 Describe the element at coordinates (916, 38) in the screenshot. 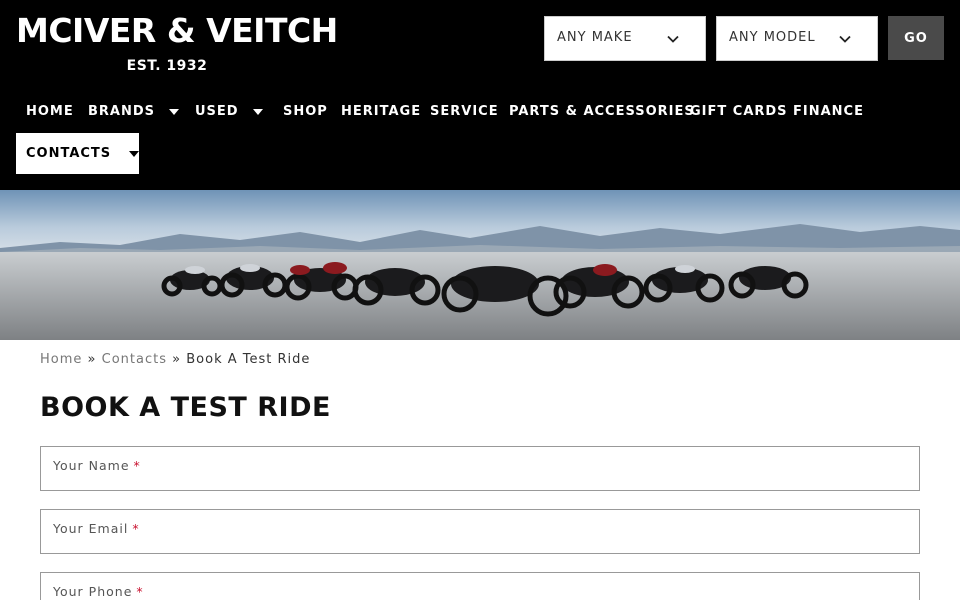

I see `go-button: GO` at that location.